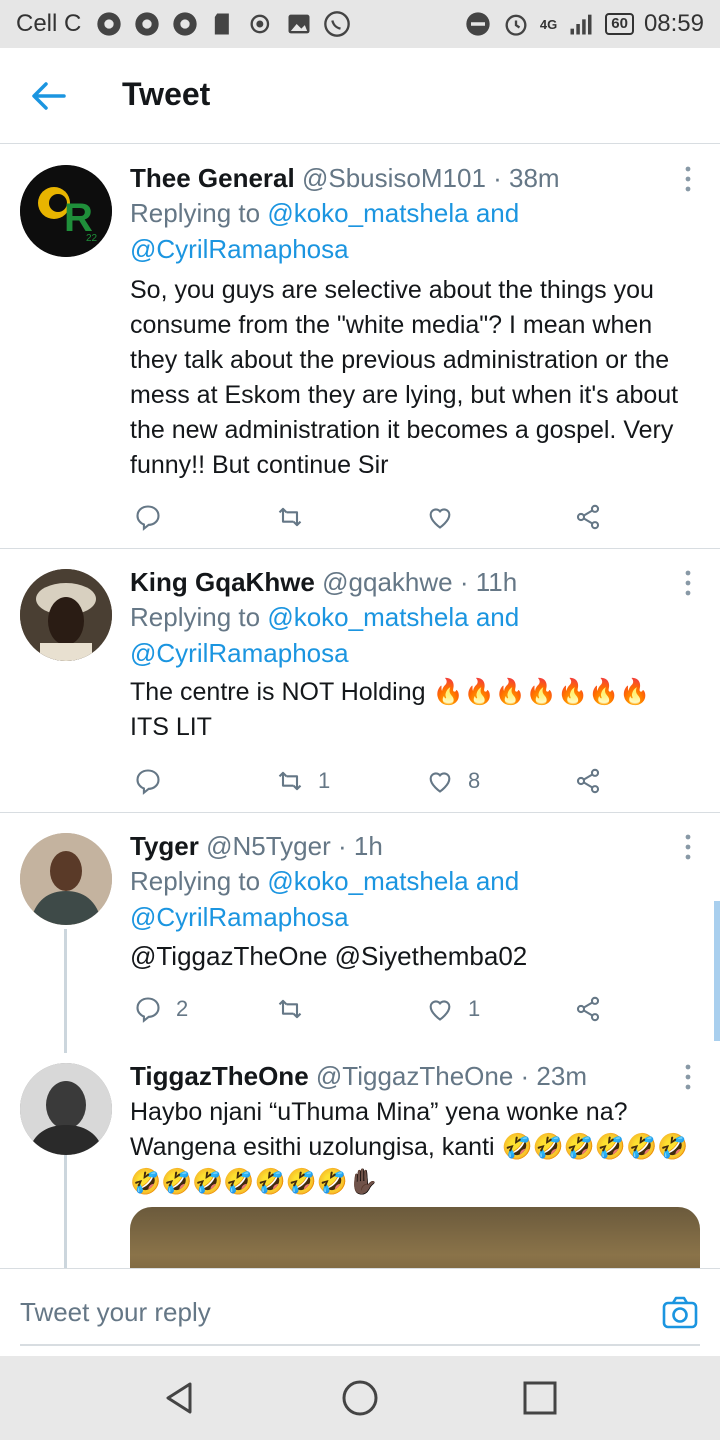 The height and width of the screenshot is (1440, 720). I want to click on scrollbar, so click(717, 971).